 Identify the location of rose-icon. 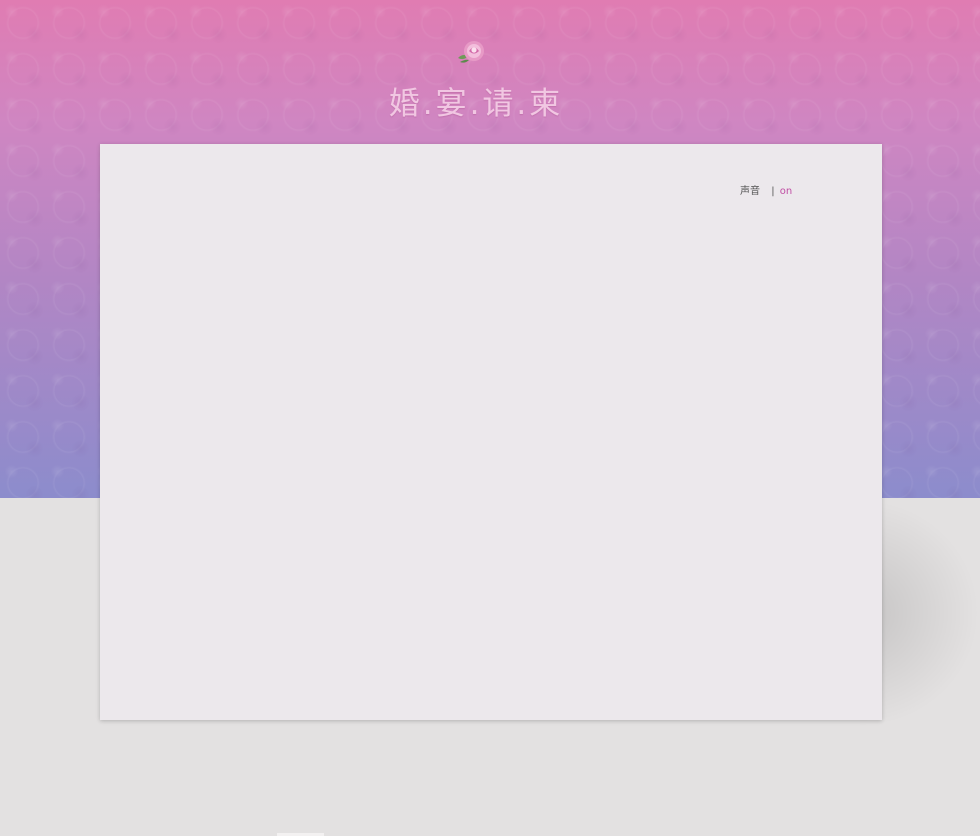
(471, 52).